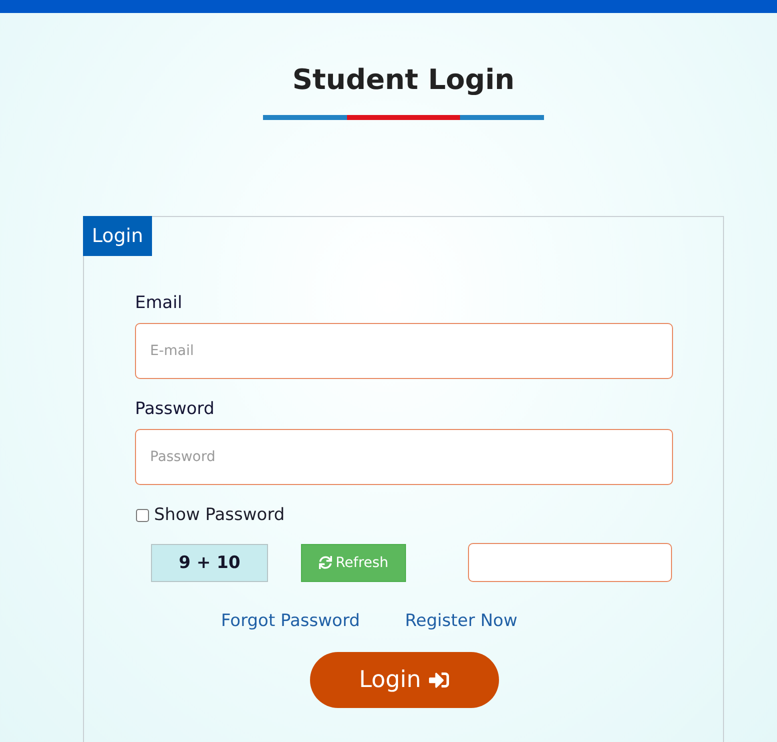 Image resolution: width=777 pixels, height=742 pixels. I want to click on field-label: Email, so click(158, 303).